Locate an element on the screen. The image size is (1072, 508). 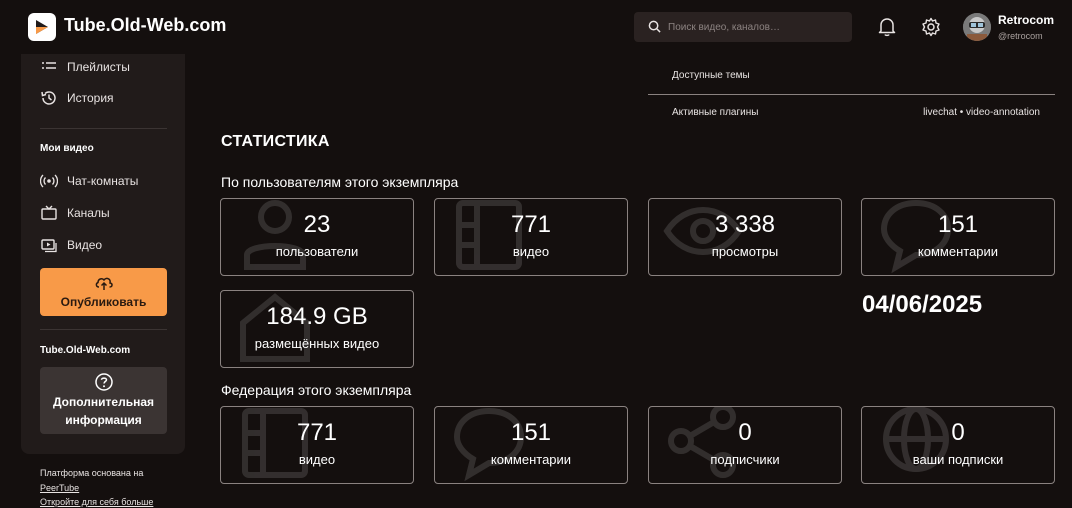
gear-icon is located at coordinates (931, 27).